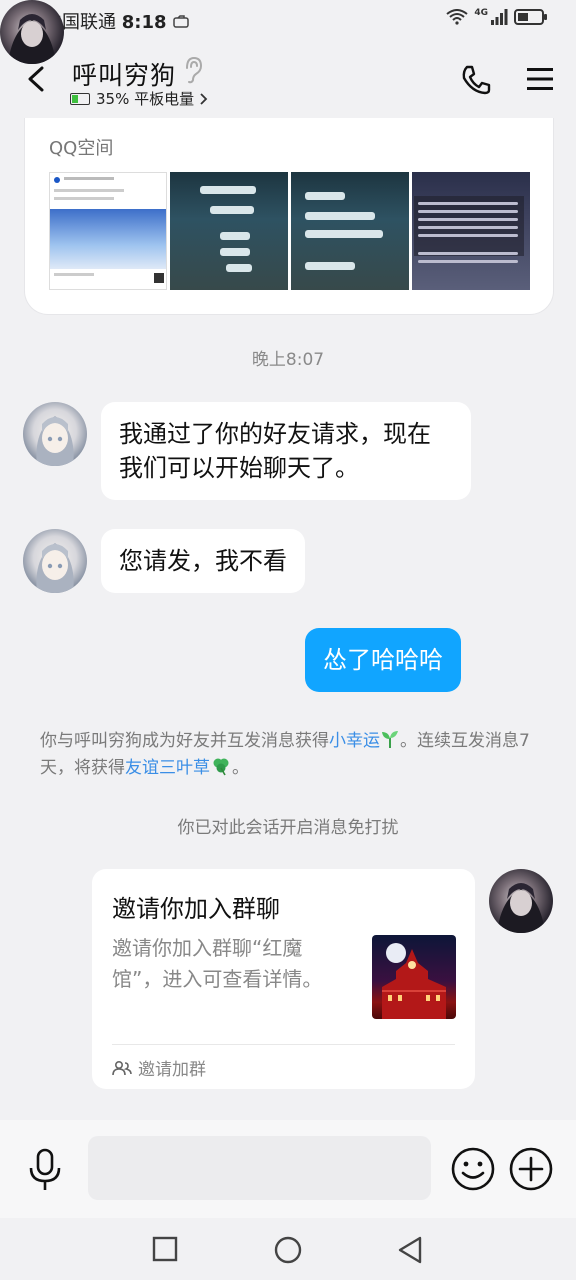 This screenshot has width=576, height=1280. I want to click on message-timestamp: 晚上8:07, so click(288, 360).